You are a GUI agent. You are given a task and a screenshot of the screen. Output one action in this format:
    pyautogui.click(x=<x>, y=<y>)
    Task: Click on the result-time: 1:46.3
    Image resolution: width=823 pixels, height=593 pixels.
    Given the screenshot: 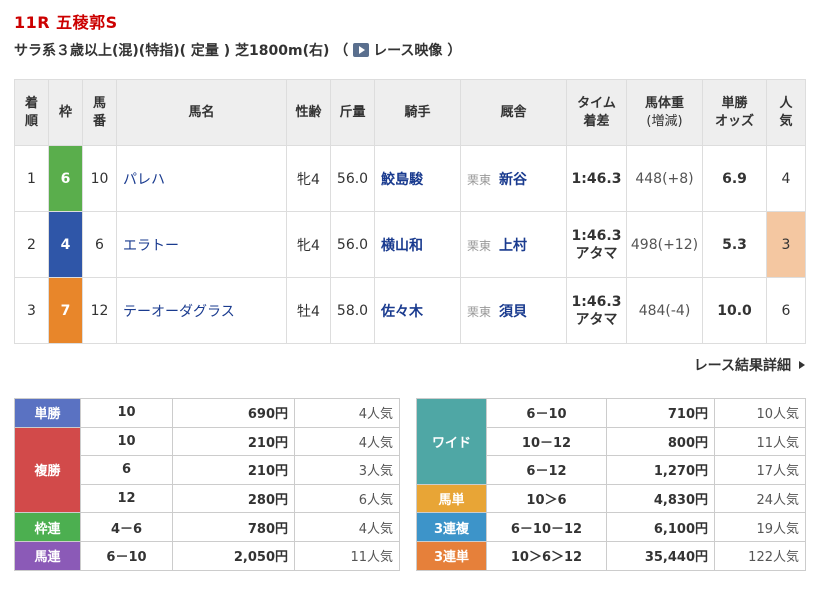 What is the action you would take?
    pyautogui.click(x=596, y=178)
    